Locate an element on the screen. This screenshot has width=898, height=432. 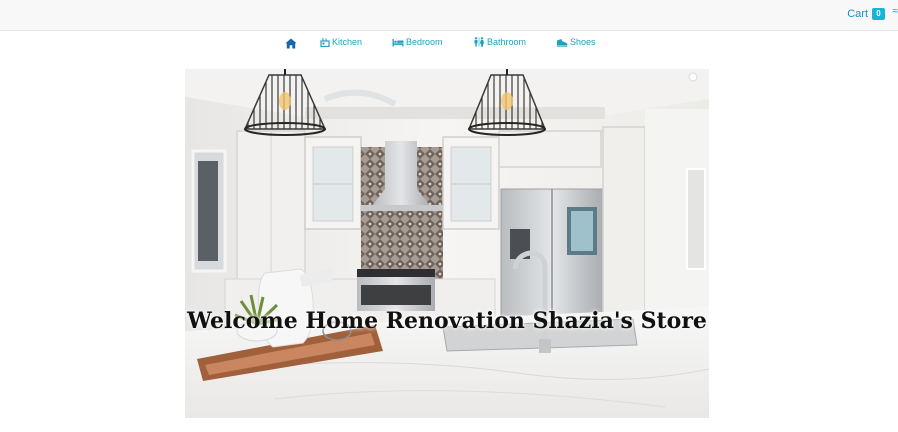
bed-icon is located at coordinates (398, 42).